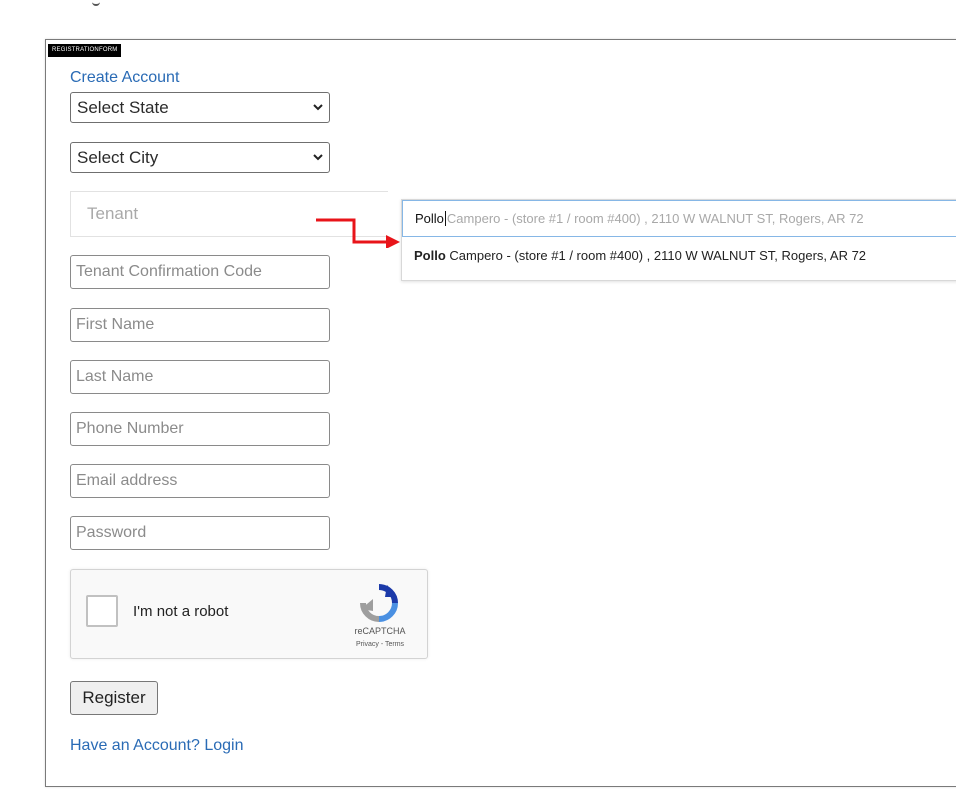 This screenshot has height=800, width=956. What do you see at coordinates (114, 698) in the screenshot?
I see `register-button: Register` at bounding box center [114, 698].